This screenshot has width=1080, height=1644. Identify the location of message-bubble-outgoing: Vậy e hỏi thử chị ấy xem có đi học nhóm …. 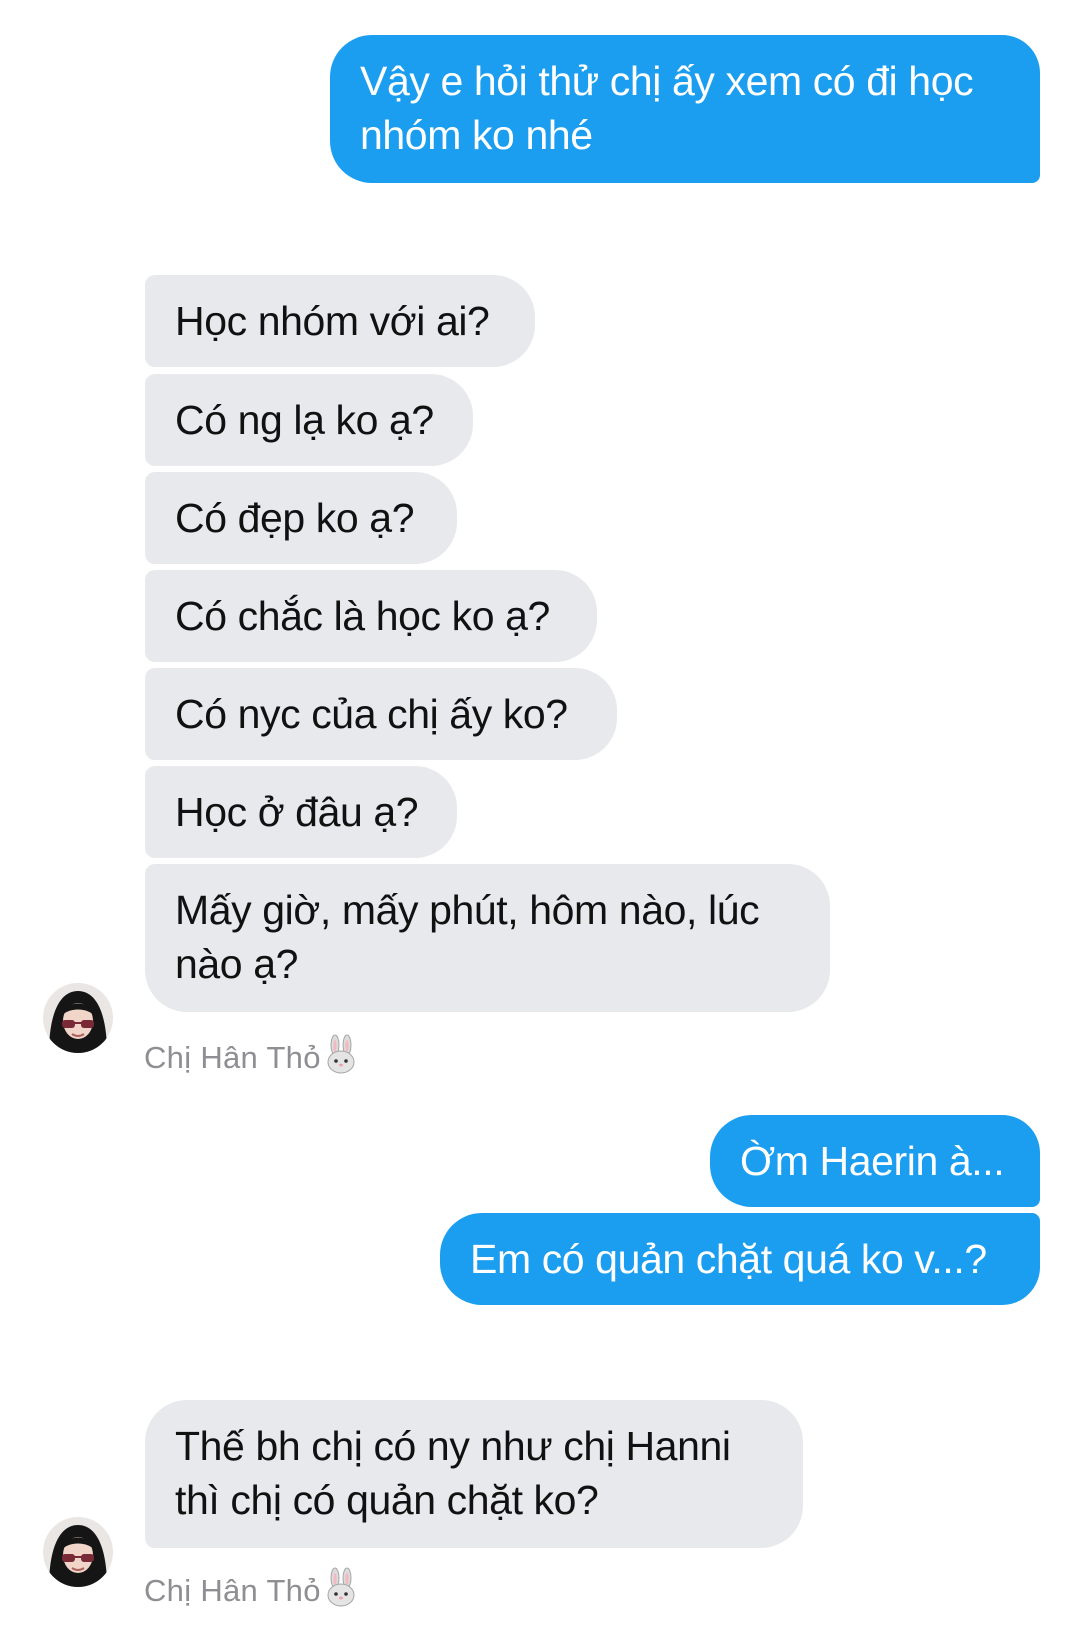
(685, 109).